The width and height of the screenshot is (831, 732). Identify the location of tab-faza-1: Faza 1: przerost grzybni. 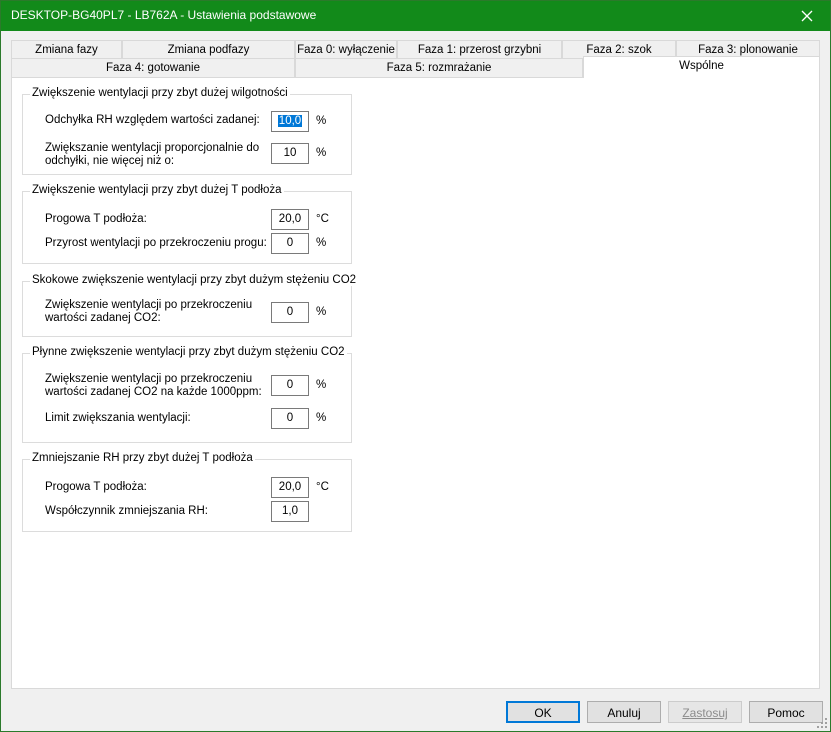
(479, 49).